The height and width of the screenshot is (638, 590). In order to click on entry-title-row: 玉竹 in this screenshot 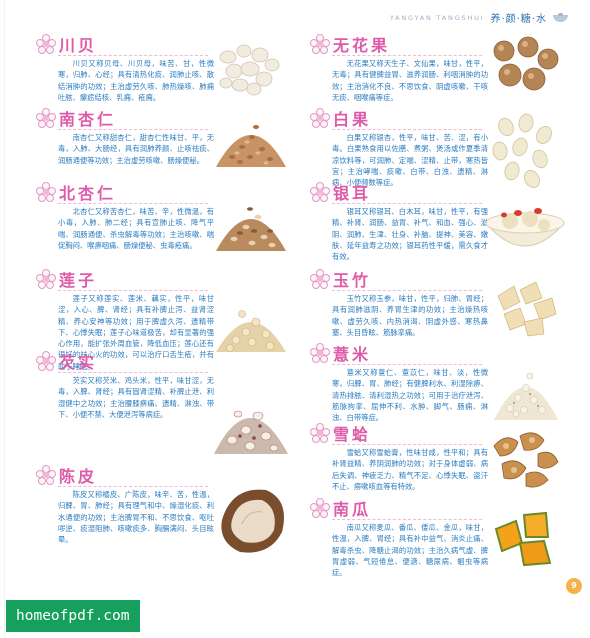, I will do `click(340, 279)`.